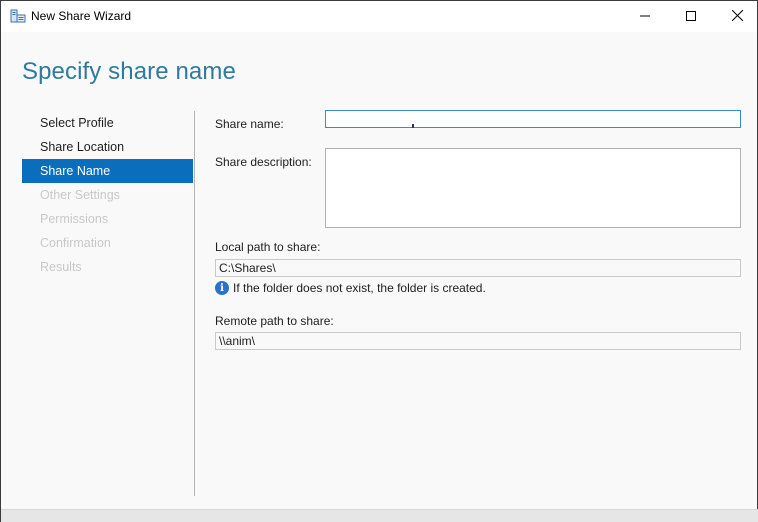 The image size is (758, 522). What do you see at coordinates (107, 147) in the screenshot?
I see `nav-item-share-location: Share Location` at bounding box center [107, 147].